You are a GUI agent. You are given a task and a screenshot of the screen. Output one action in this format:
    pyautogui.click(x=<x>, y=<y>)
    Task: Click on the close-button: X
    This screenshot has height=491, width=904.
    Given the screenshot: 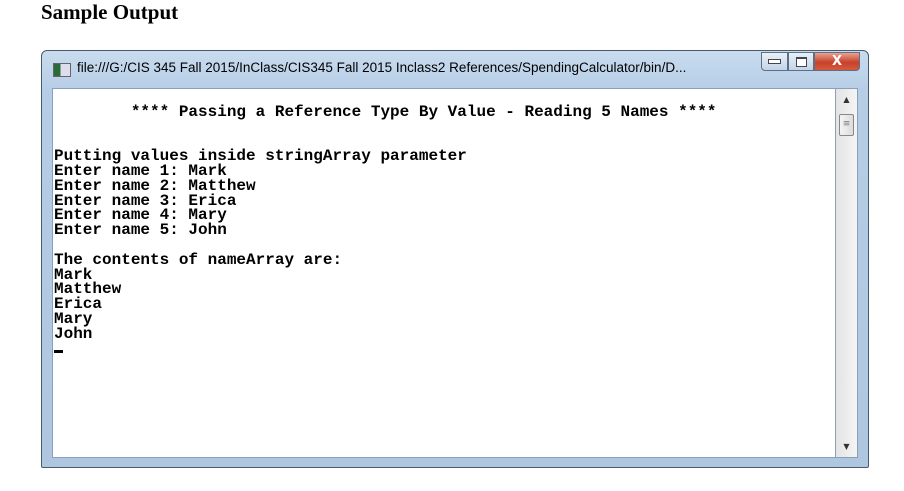 What is the action you would take?
    pyautogui.click(x=837, y=61)
    